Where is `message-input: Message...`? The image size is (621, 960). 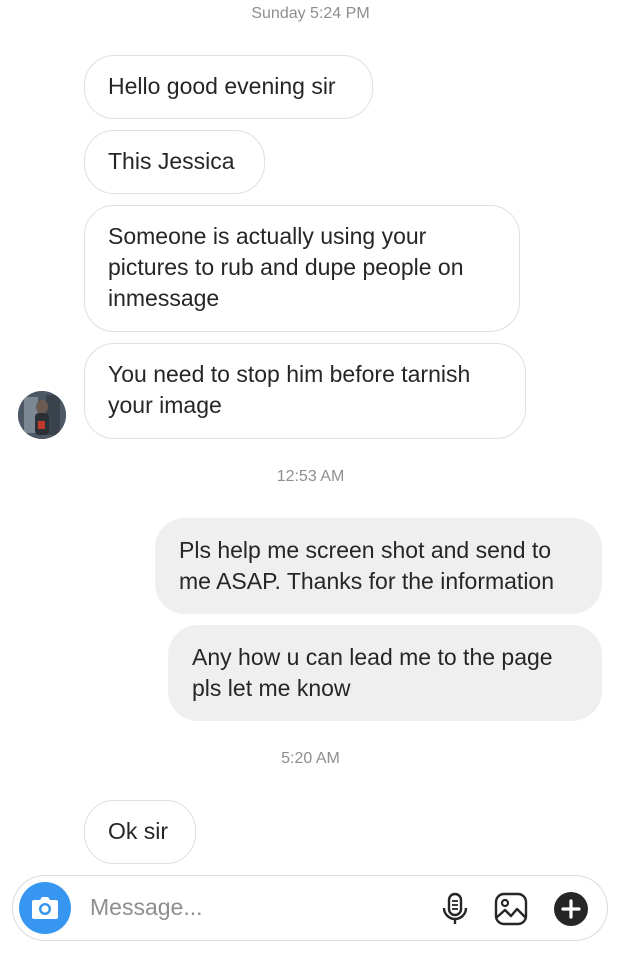 message-input: Message... is located at coordinates (146, 907).